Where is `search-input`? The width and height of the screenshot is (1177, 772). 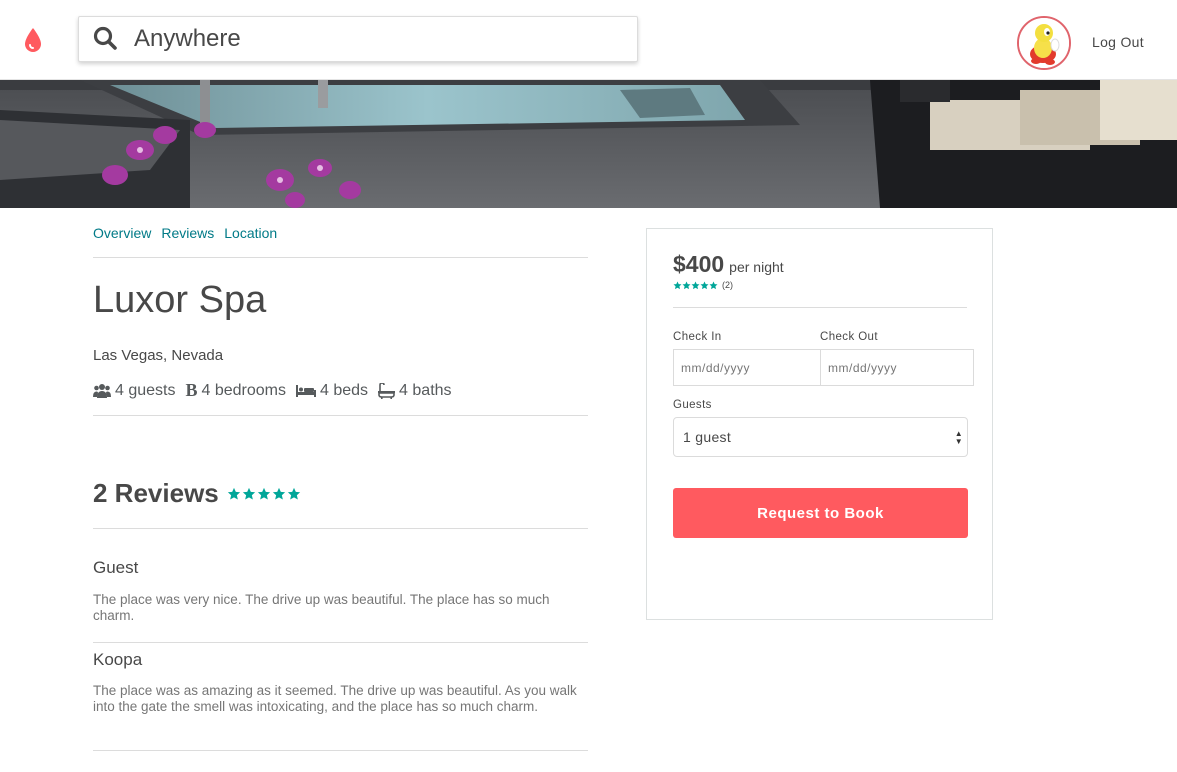
search-input is located at coordinates (374, 39).